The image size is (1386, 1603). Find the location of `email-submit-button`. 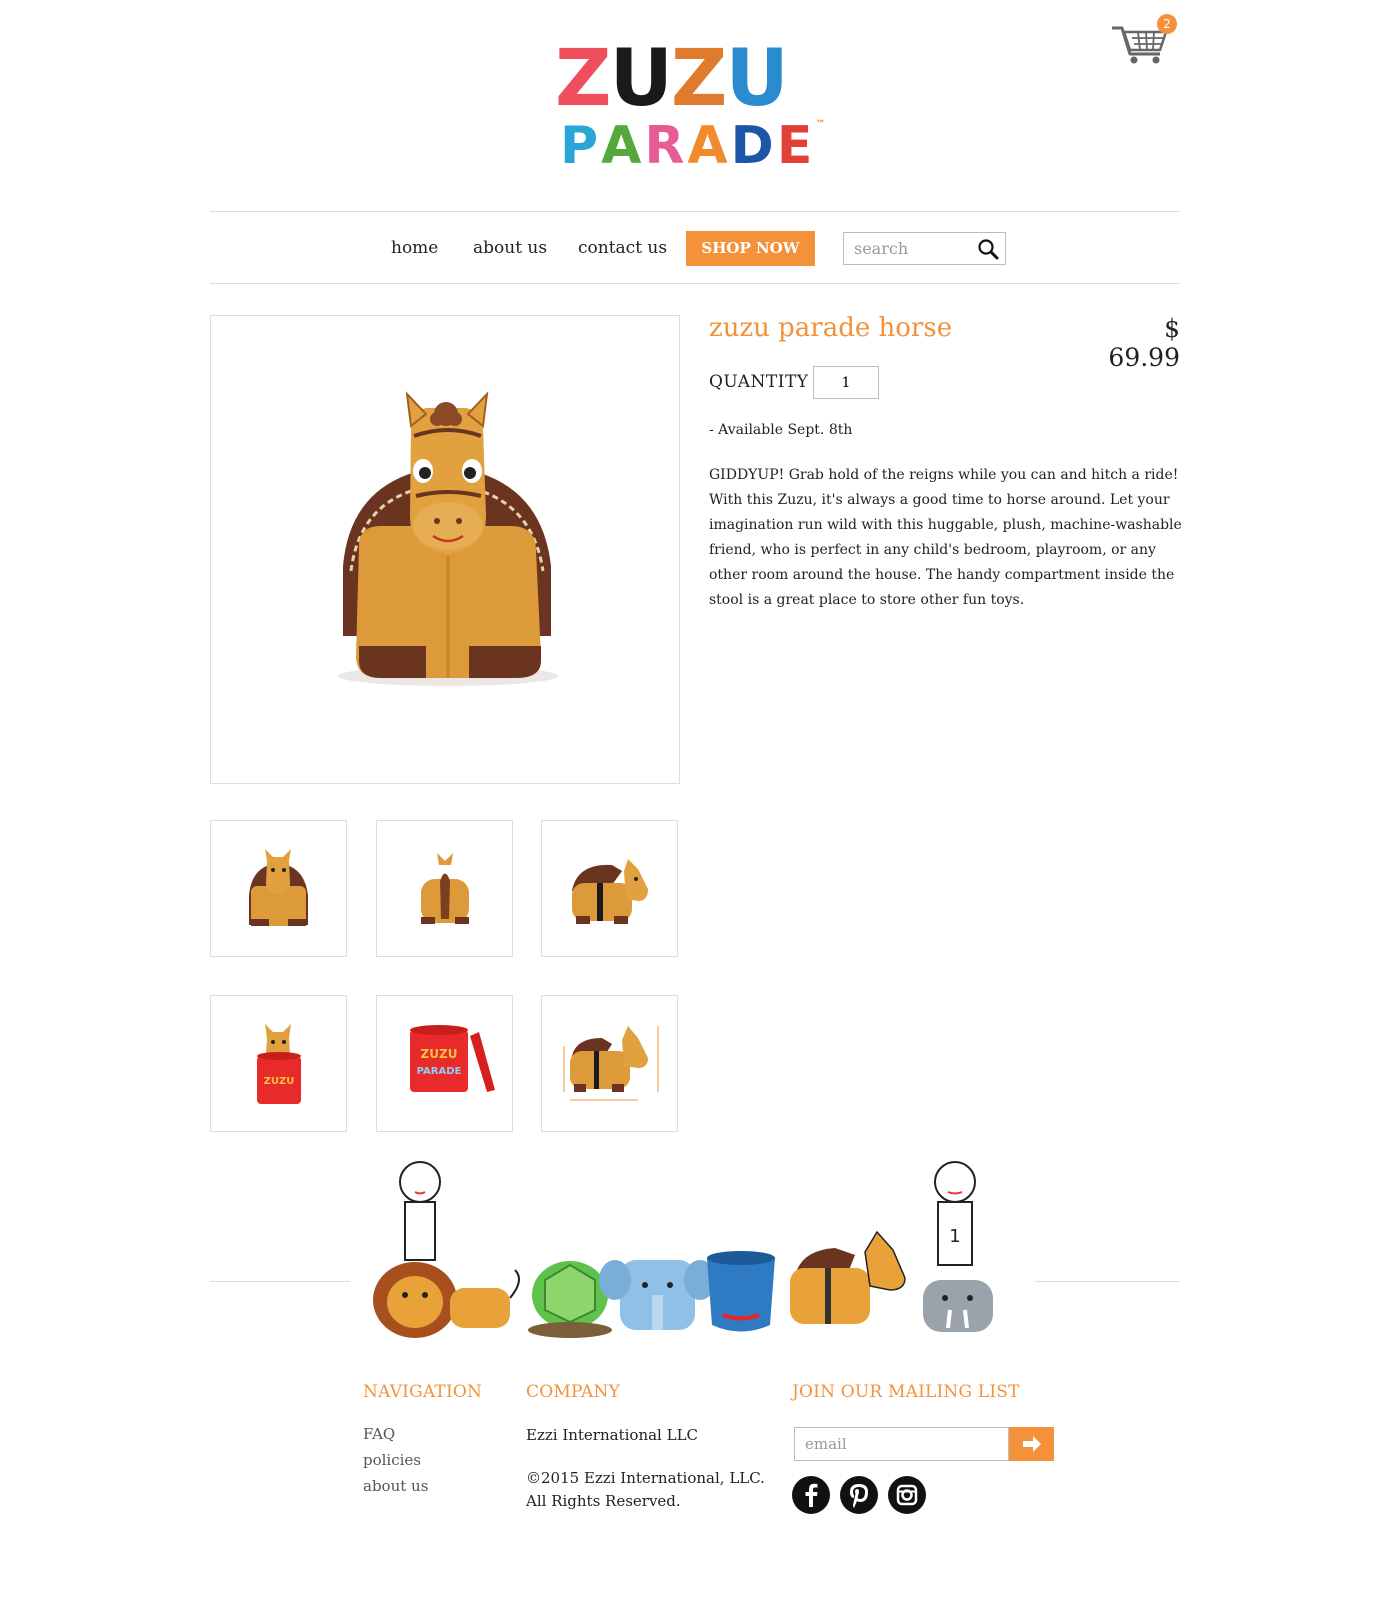

email-submit-button is located at coordinates (1031, 1444).